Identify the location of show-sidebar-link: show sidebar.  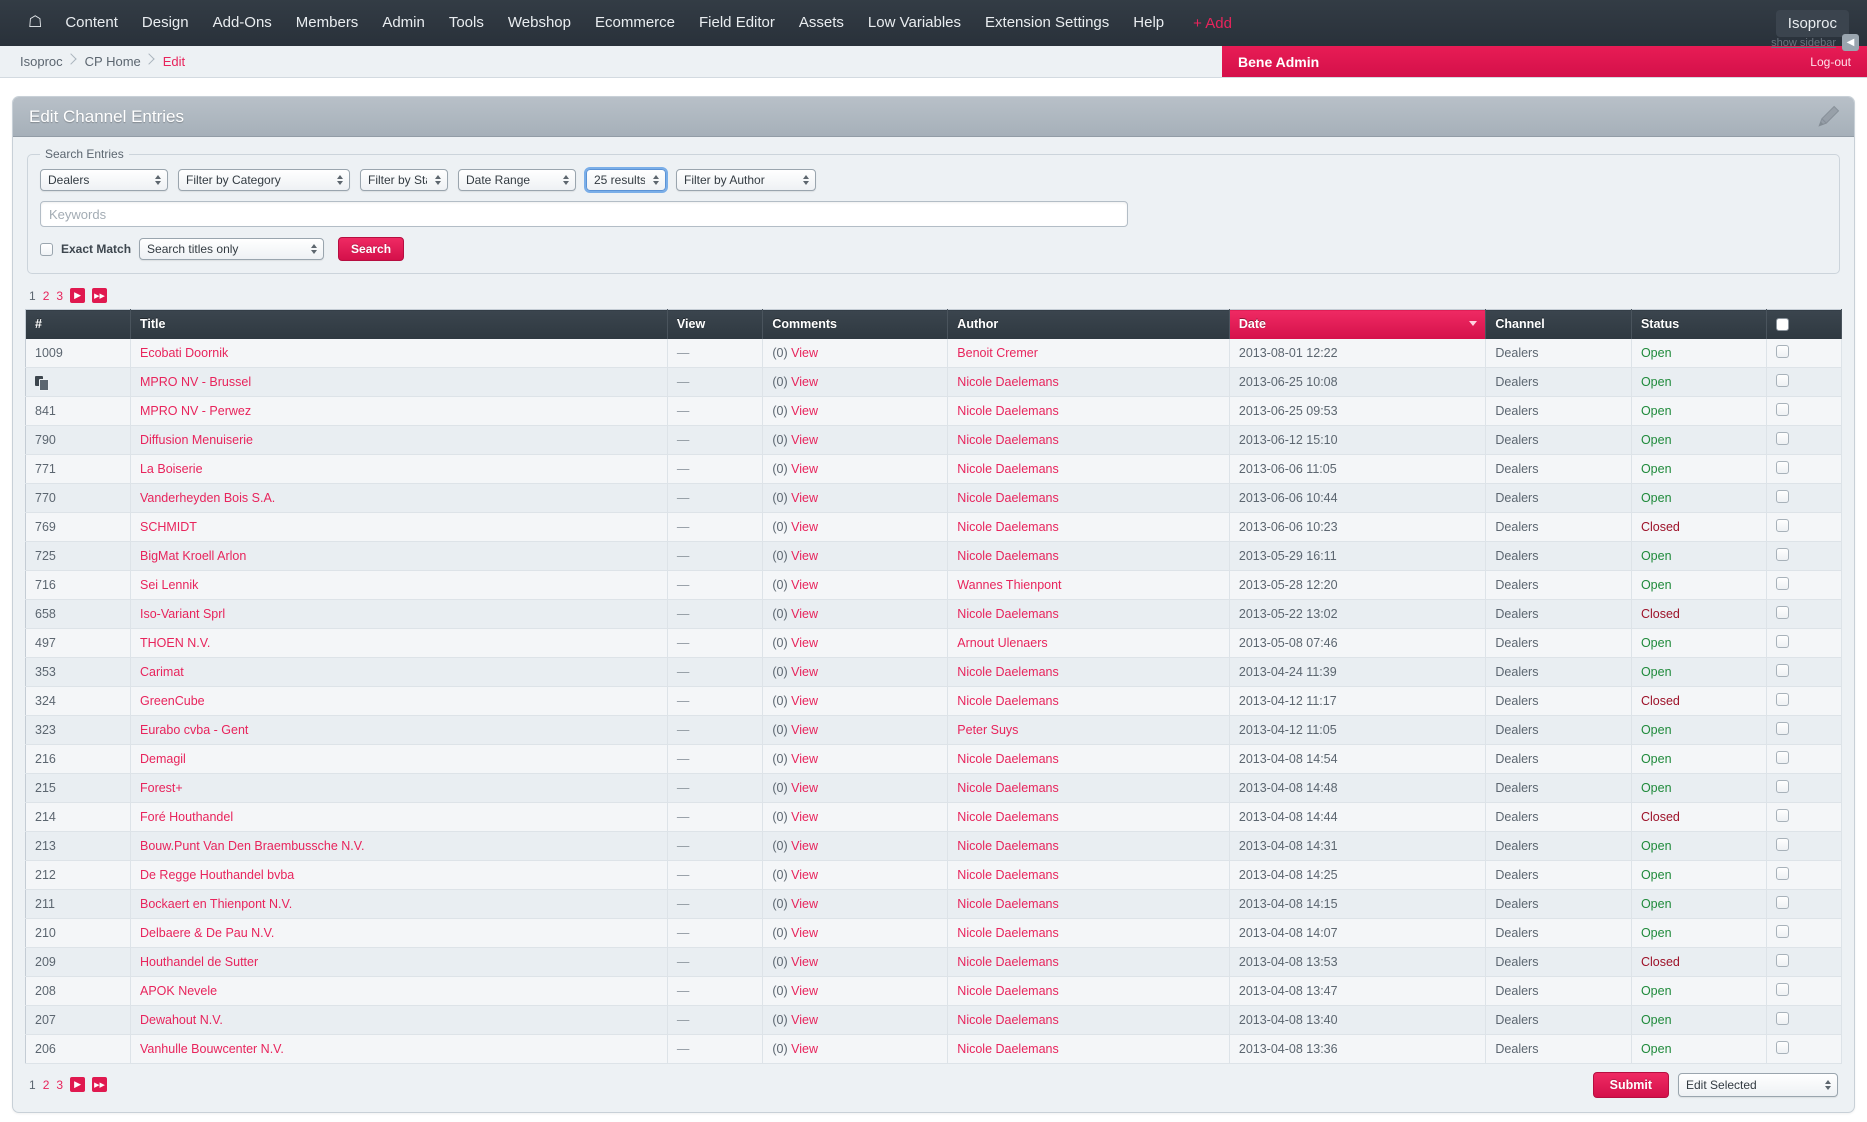
(1803, 43).